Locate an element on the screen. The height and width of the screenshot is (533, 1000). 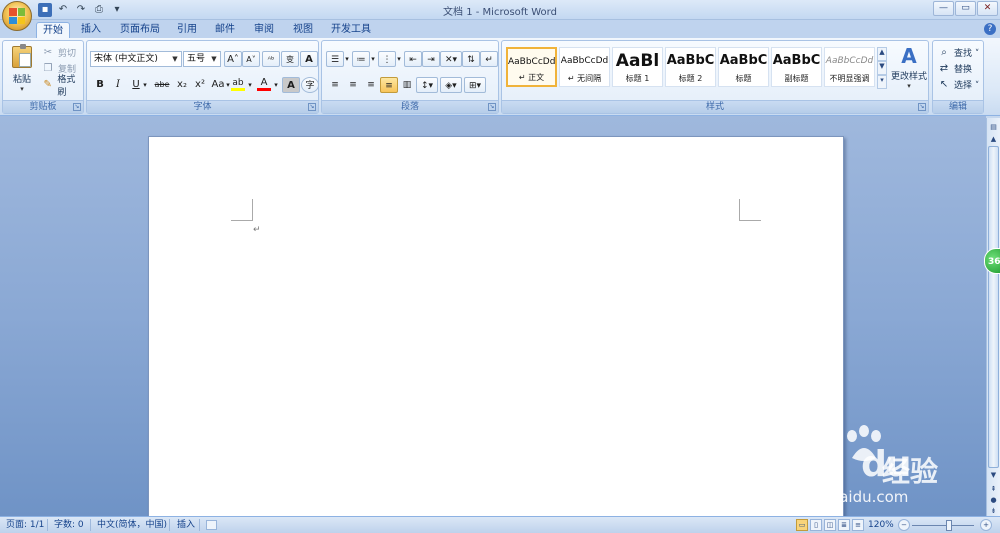
enclose-char-button: 字 is located at coordinates (310, 85).